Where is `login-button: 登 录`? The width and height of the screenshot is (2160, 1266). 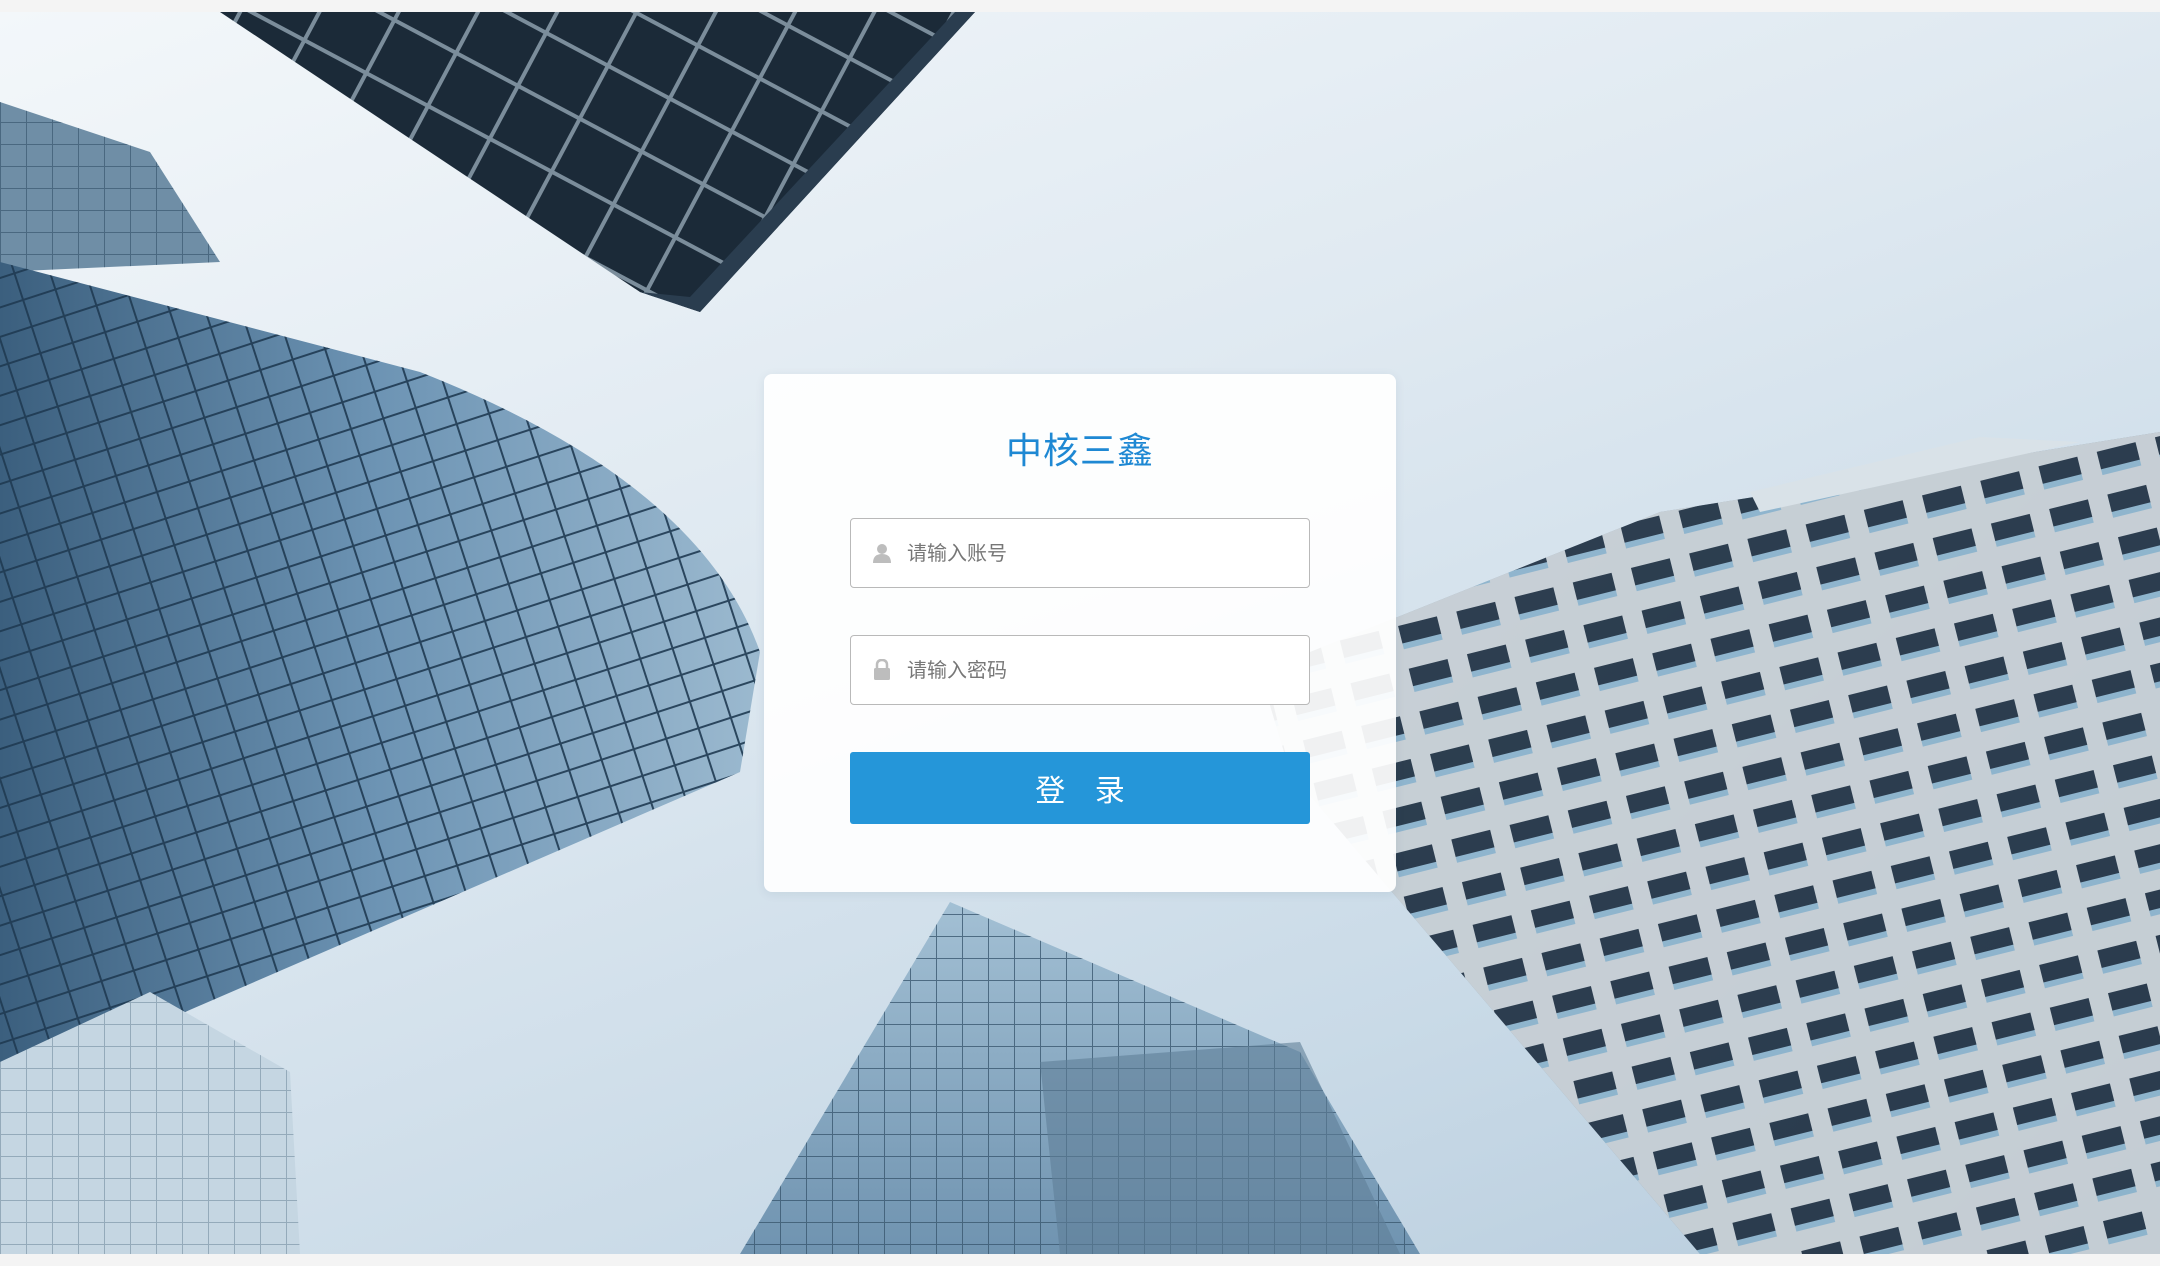
login-button: 登 录 is located at coordinates (1080, 788).